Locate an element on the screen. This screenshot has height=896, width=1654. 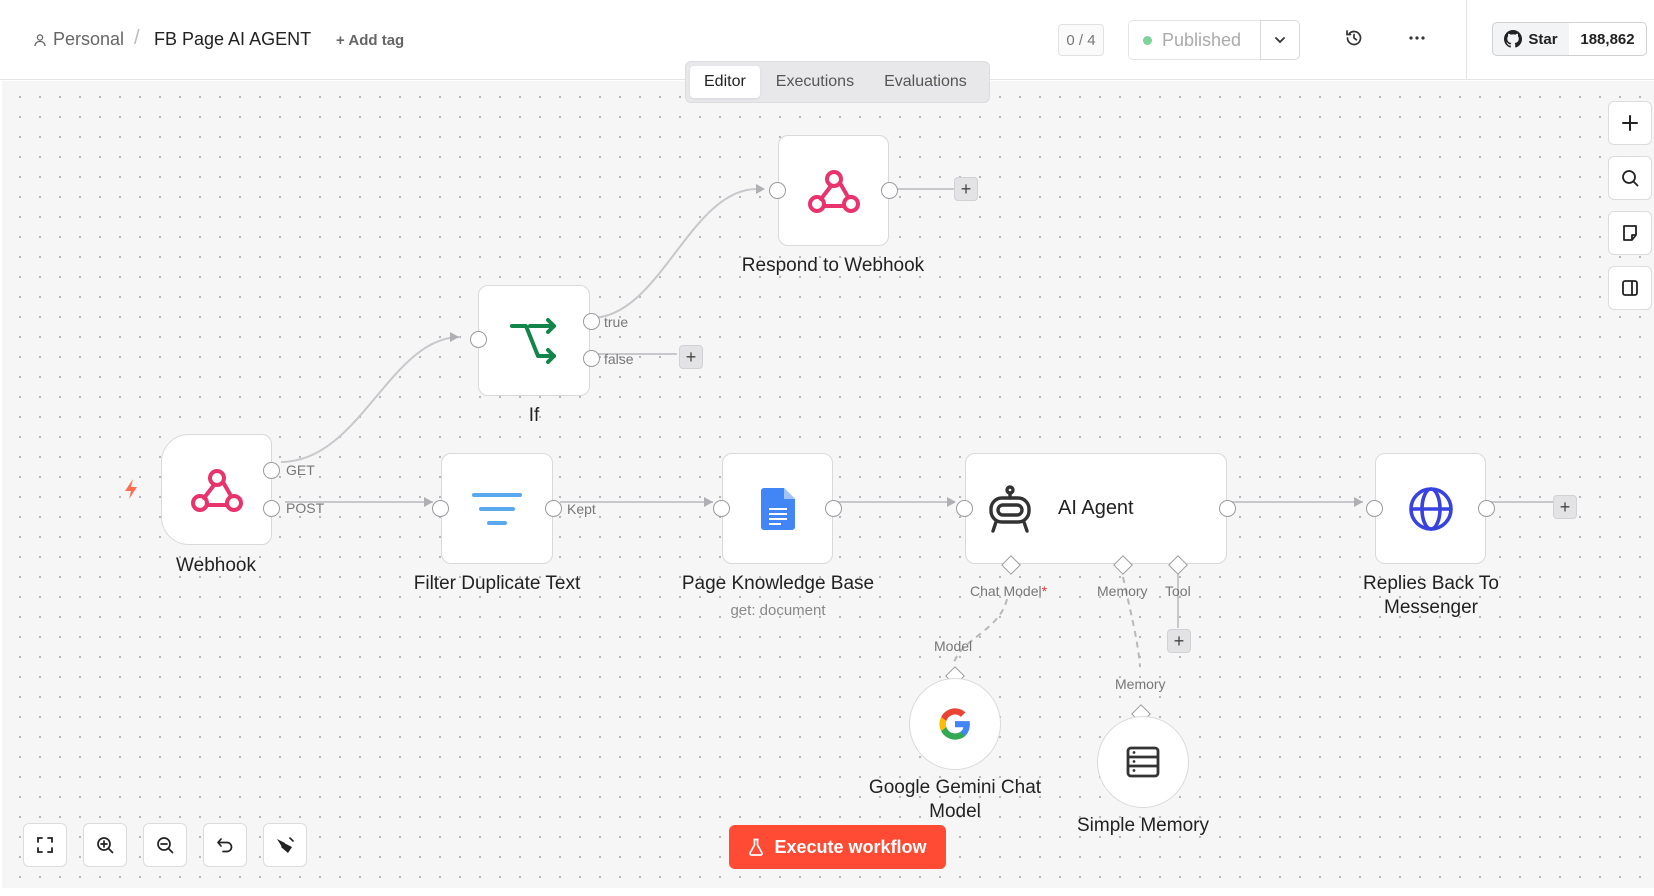
github-icon is located at coordinates (1513, 39).